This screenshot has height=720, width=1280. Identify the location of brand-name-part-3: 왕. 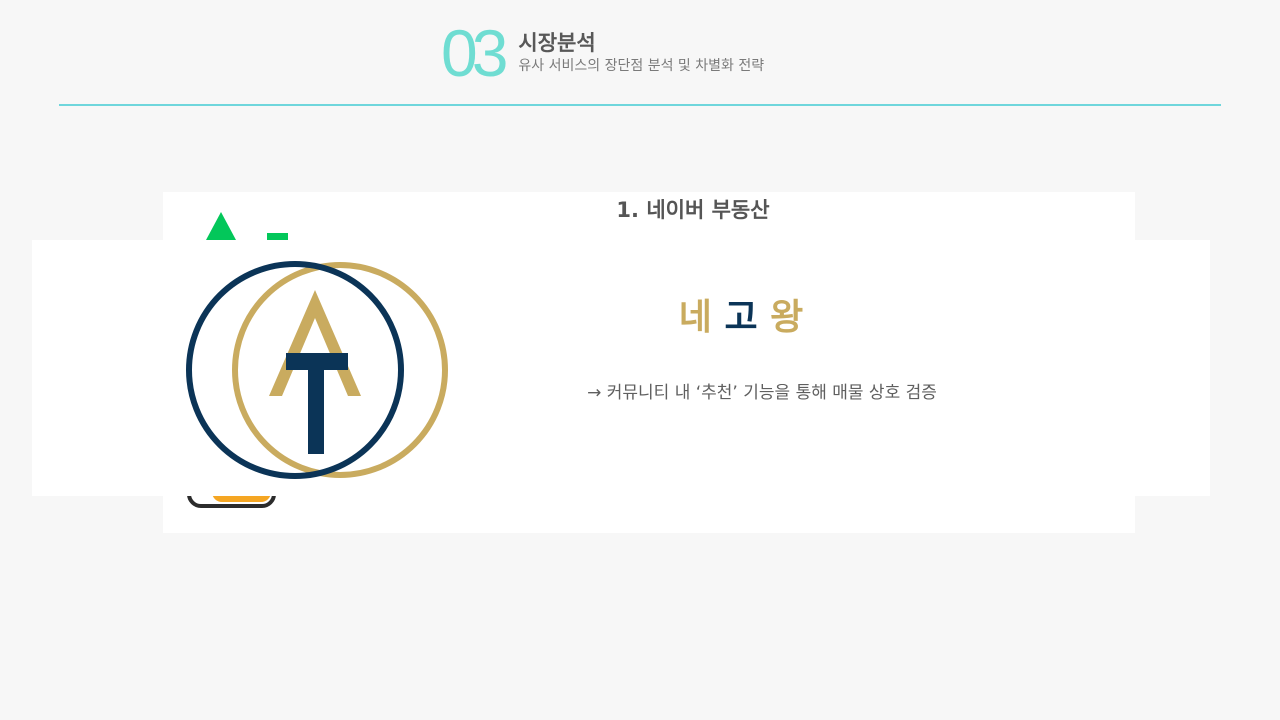
(787, 317).